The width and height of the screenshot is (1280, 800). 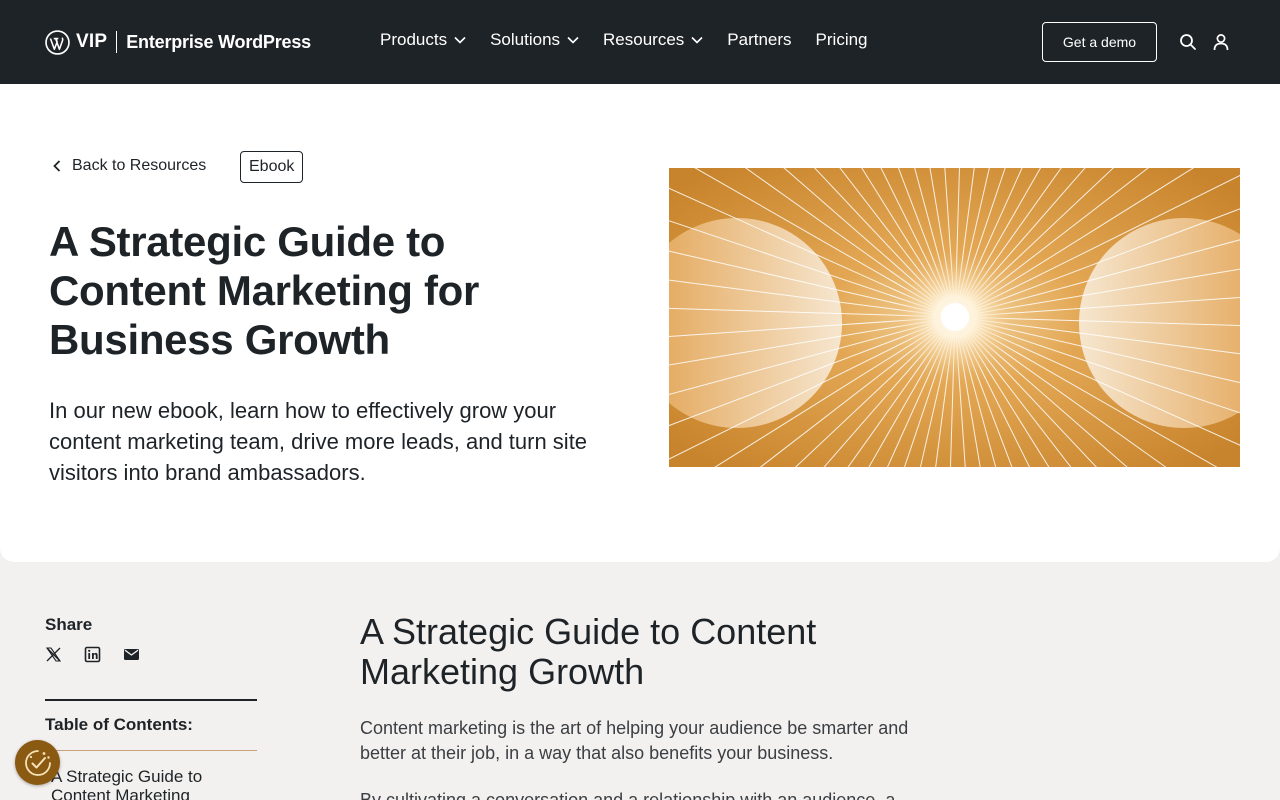 What do you see at coordinates (272, 167) in the screenshot?
I see `ebook-tag: Ebook` at bounding box center [272, 167].